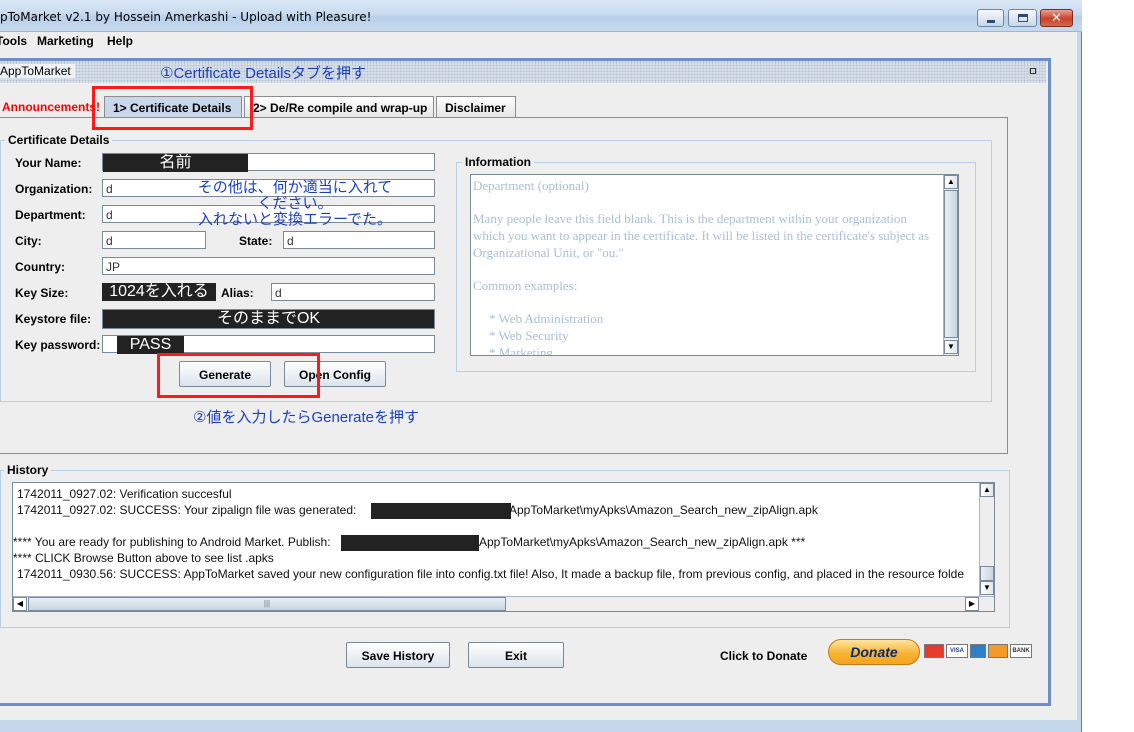 The width and height of the screenshot is (1134, 732). What do you see at coordinates (359, 240) in the screenshot?
I see `state-input: d` at bounding box center [359, 240].